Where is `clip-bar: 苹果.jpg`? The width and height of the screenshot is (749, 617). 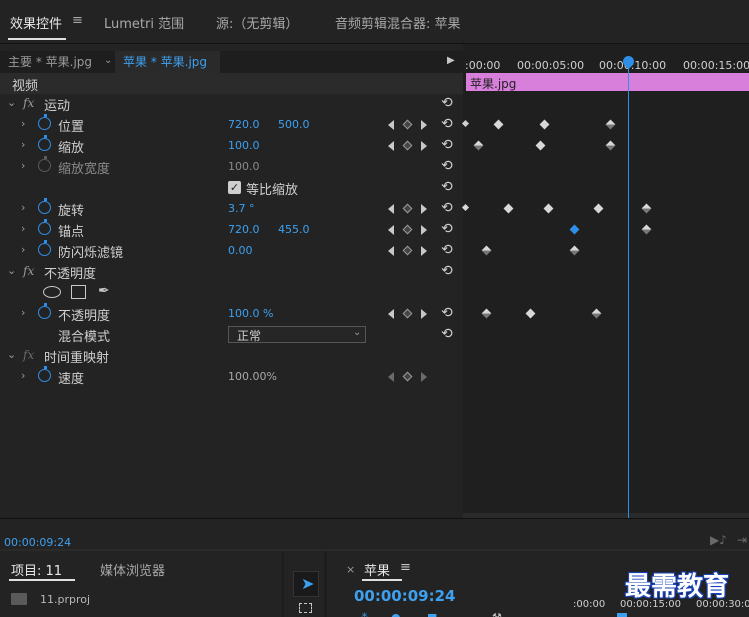 clip-bar: 苹果.jpg is located at coordinates (607, 82).